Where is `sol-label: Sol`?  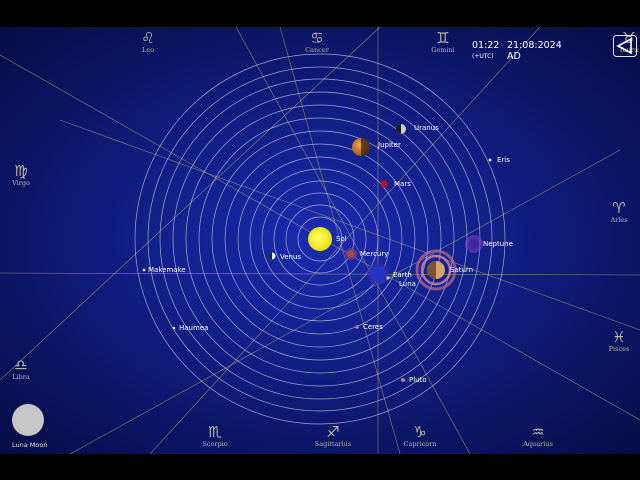
sol-label: Sol is located at coordinates (341, 239).